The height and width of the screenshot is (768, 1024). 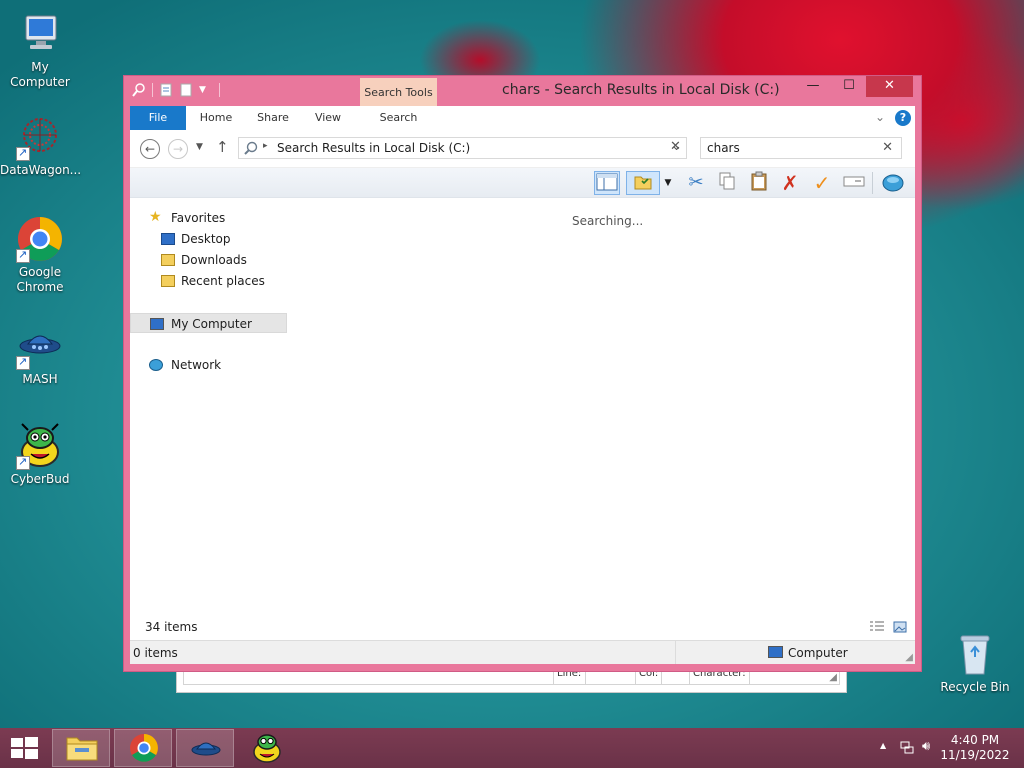 What do you see at coordinates (790, 183) in the screenshot?
I see `delete-button: ✗` at bounding box center [790, 183].